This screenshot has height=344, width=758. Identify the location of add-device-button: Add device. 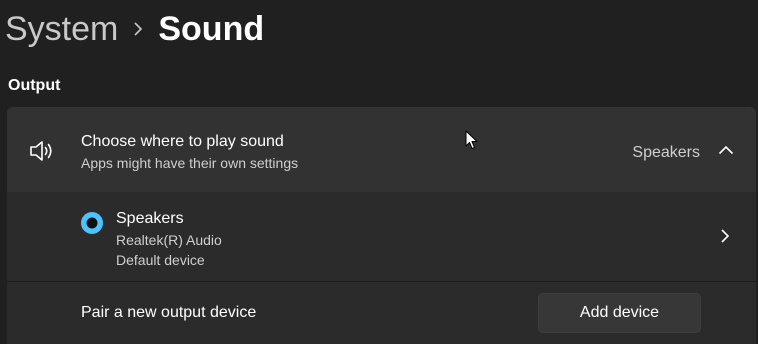
(619, 313).